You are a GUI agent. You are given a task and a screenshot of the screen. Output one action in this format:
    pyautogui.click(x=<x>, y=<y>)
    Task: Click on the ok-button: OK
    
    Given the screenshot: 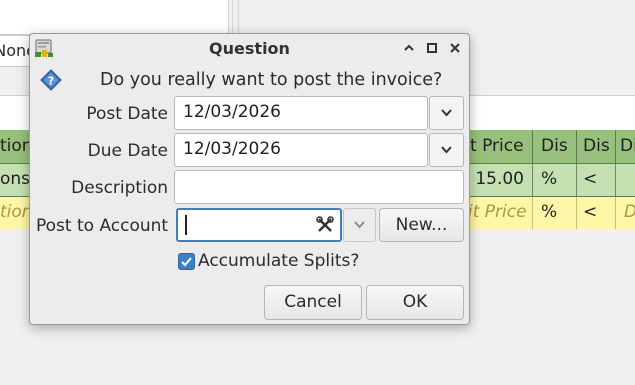 What is the action you would take?
    pyautogui.click(x=415, y=302)
    